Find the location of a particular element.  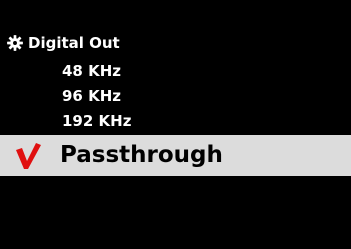

checkmark-icon is located at coordinates (28, 156).